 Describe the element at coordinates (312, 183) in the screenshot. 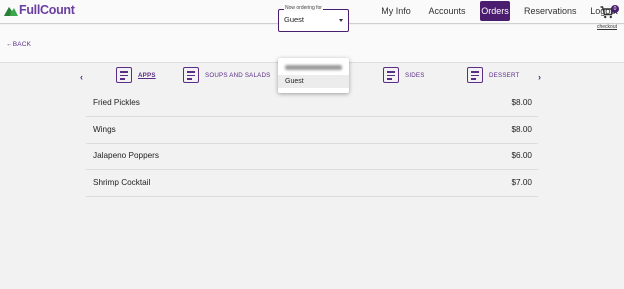

I see `menu-item-row: Shrimp Cocktail $7.00` at that location.